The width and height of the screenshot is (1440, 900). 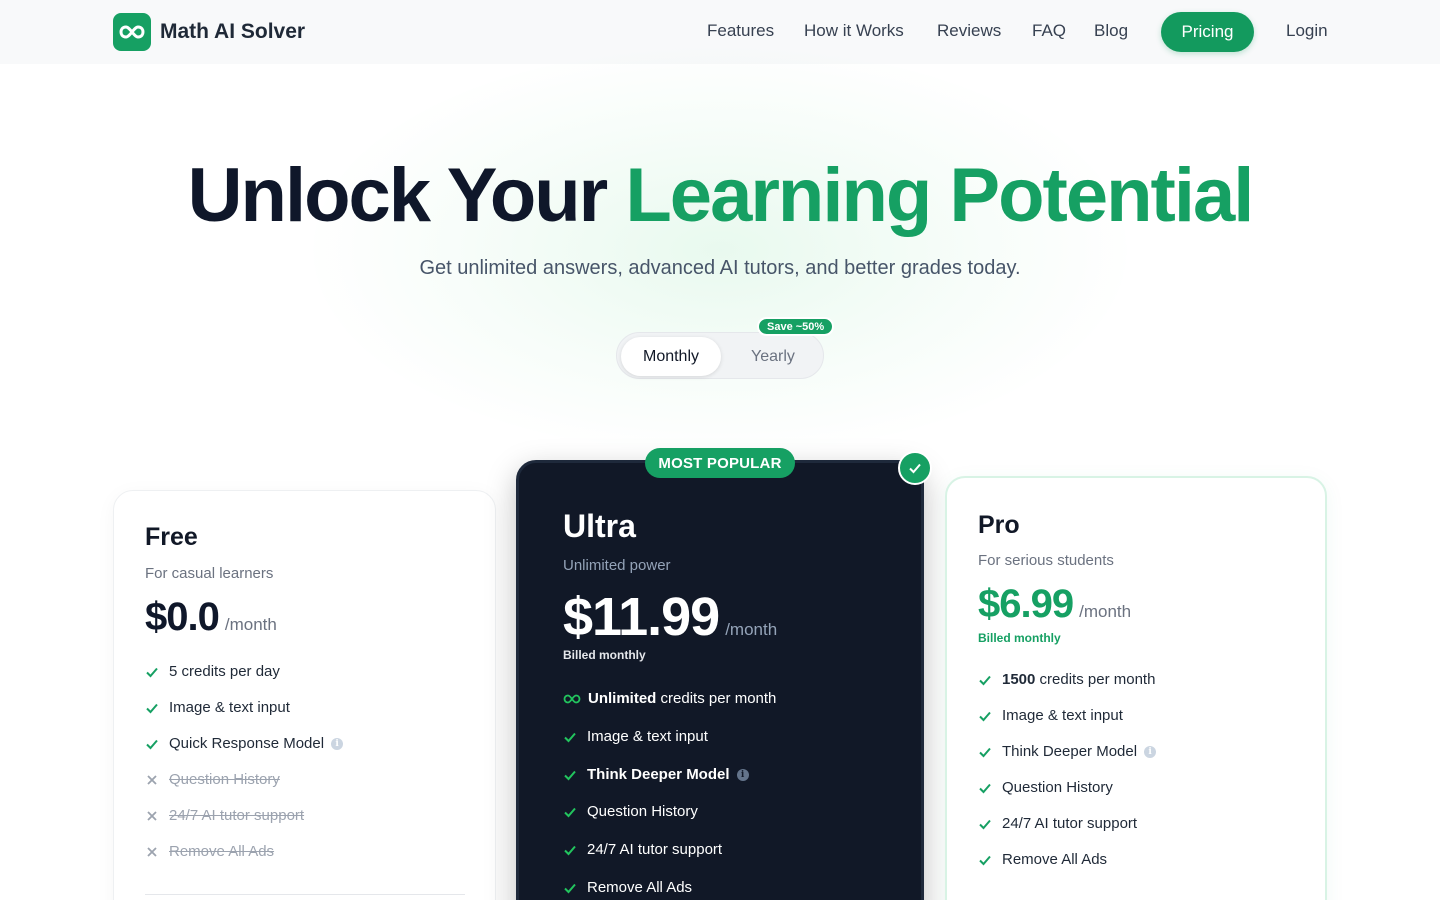 What do you see at coordinates (1111, 31) in the screenshot?
I see `nav-link-blog: Blog` at bounding box center [1111, 31].